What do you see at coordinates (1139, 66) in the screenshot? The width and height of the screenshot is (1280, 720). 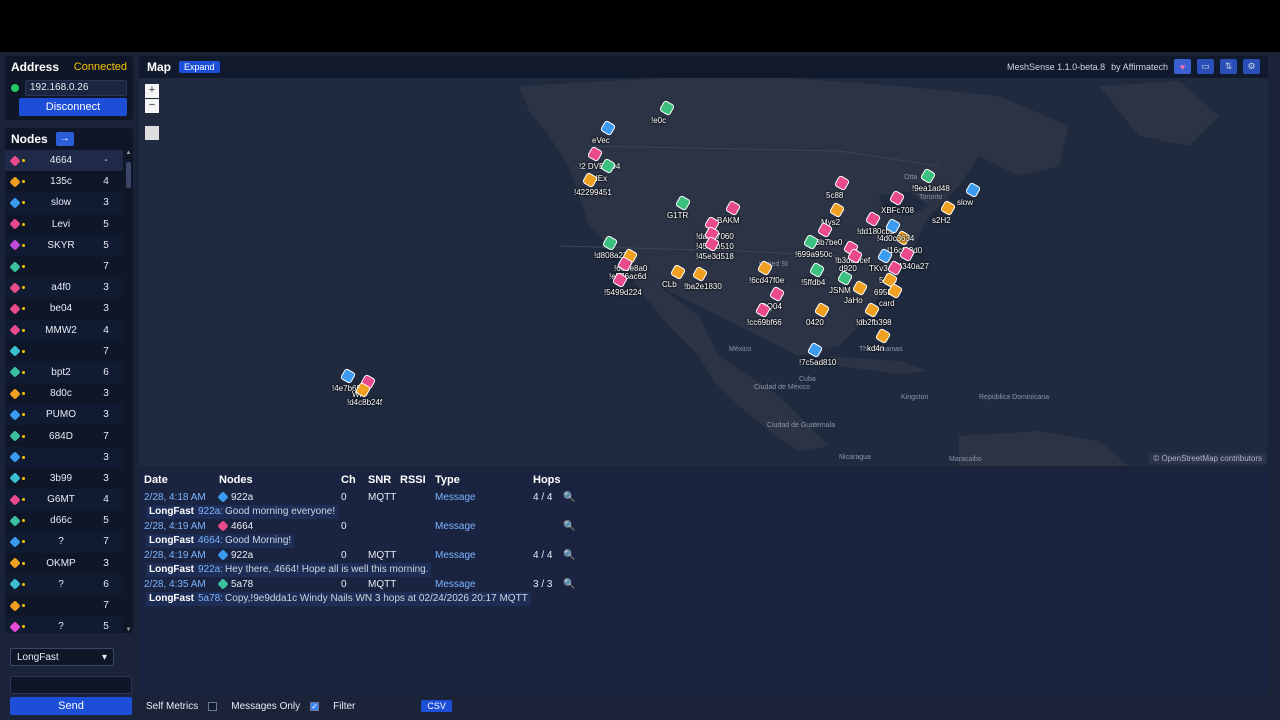 I see `app-author: by Affirmatech` at bounding box center [1139, 66].